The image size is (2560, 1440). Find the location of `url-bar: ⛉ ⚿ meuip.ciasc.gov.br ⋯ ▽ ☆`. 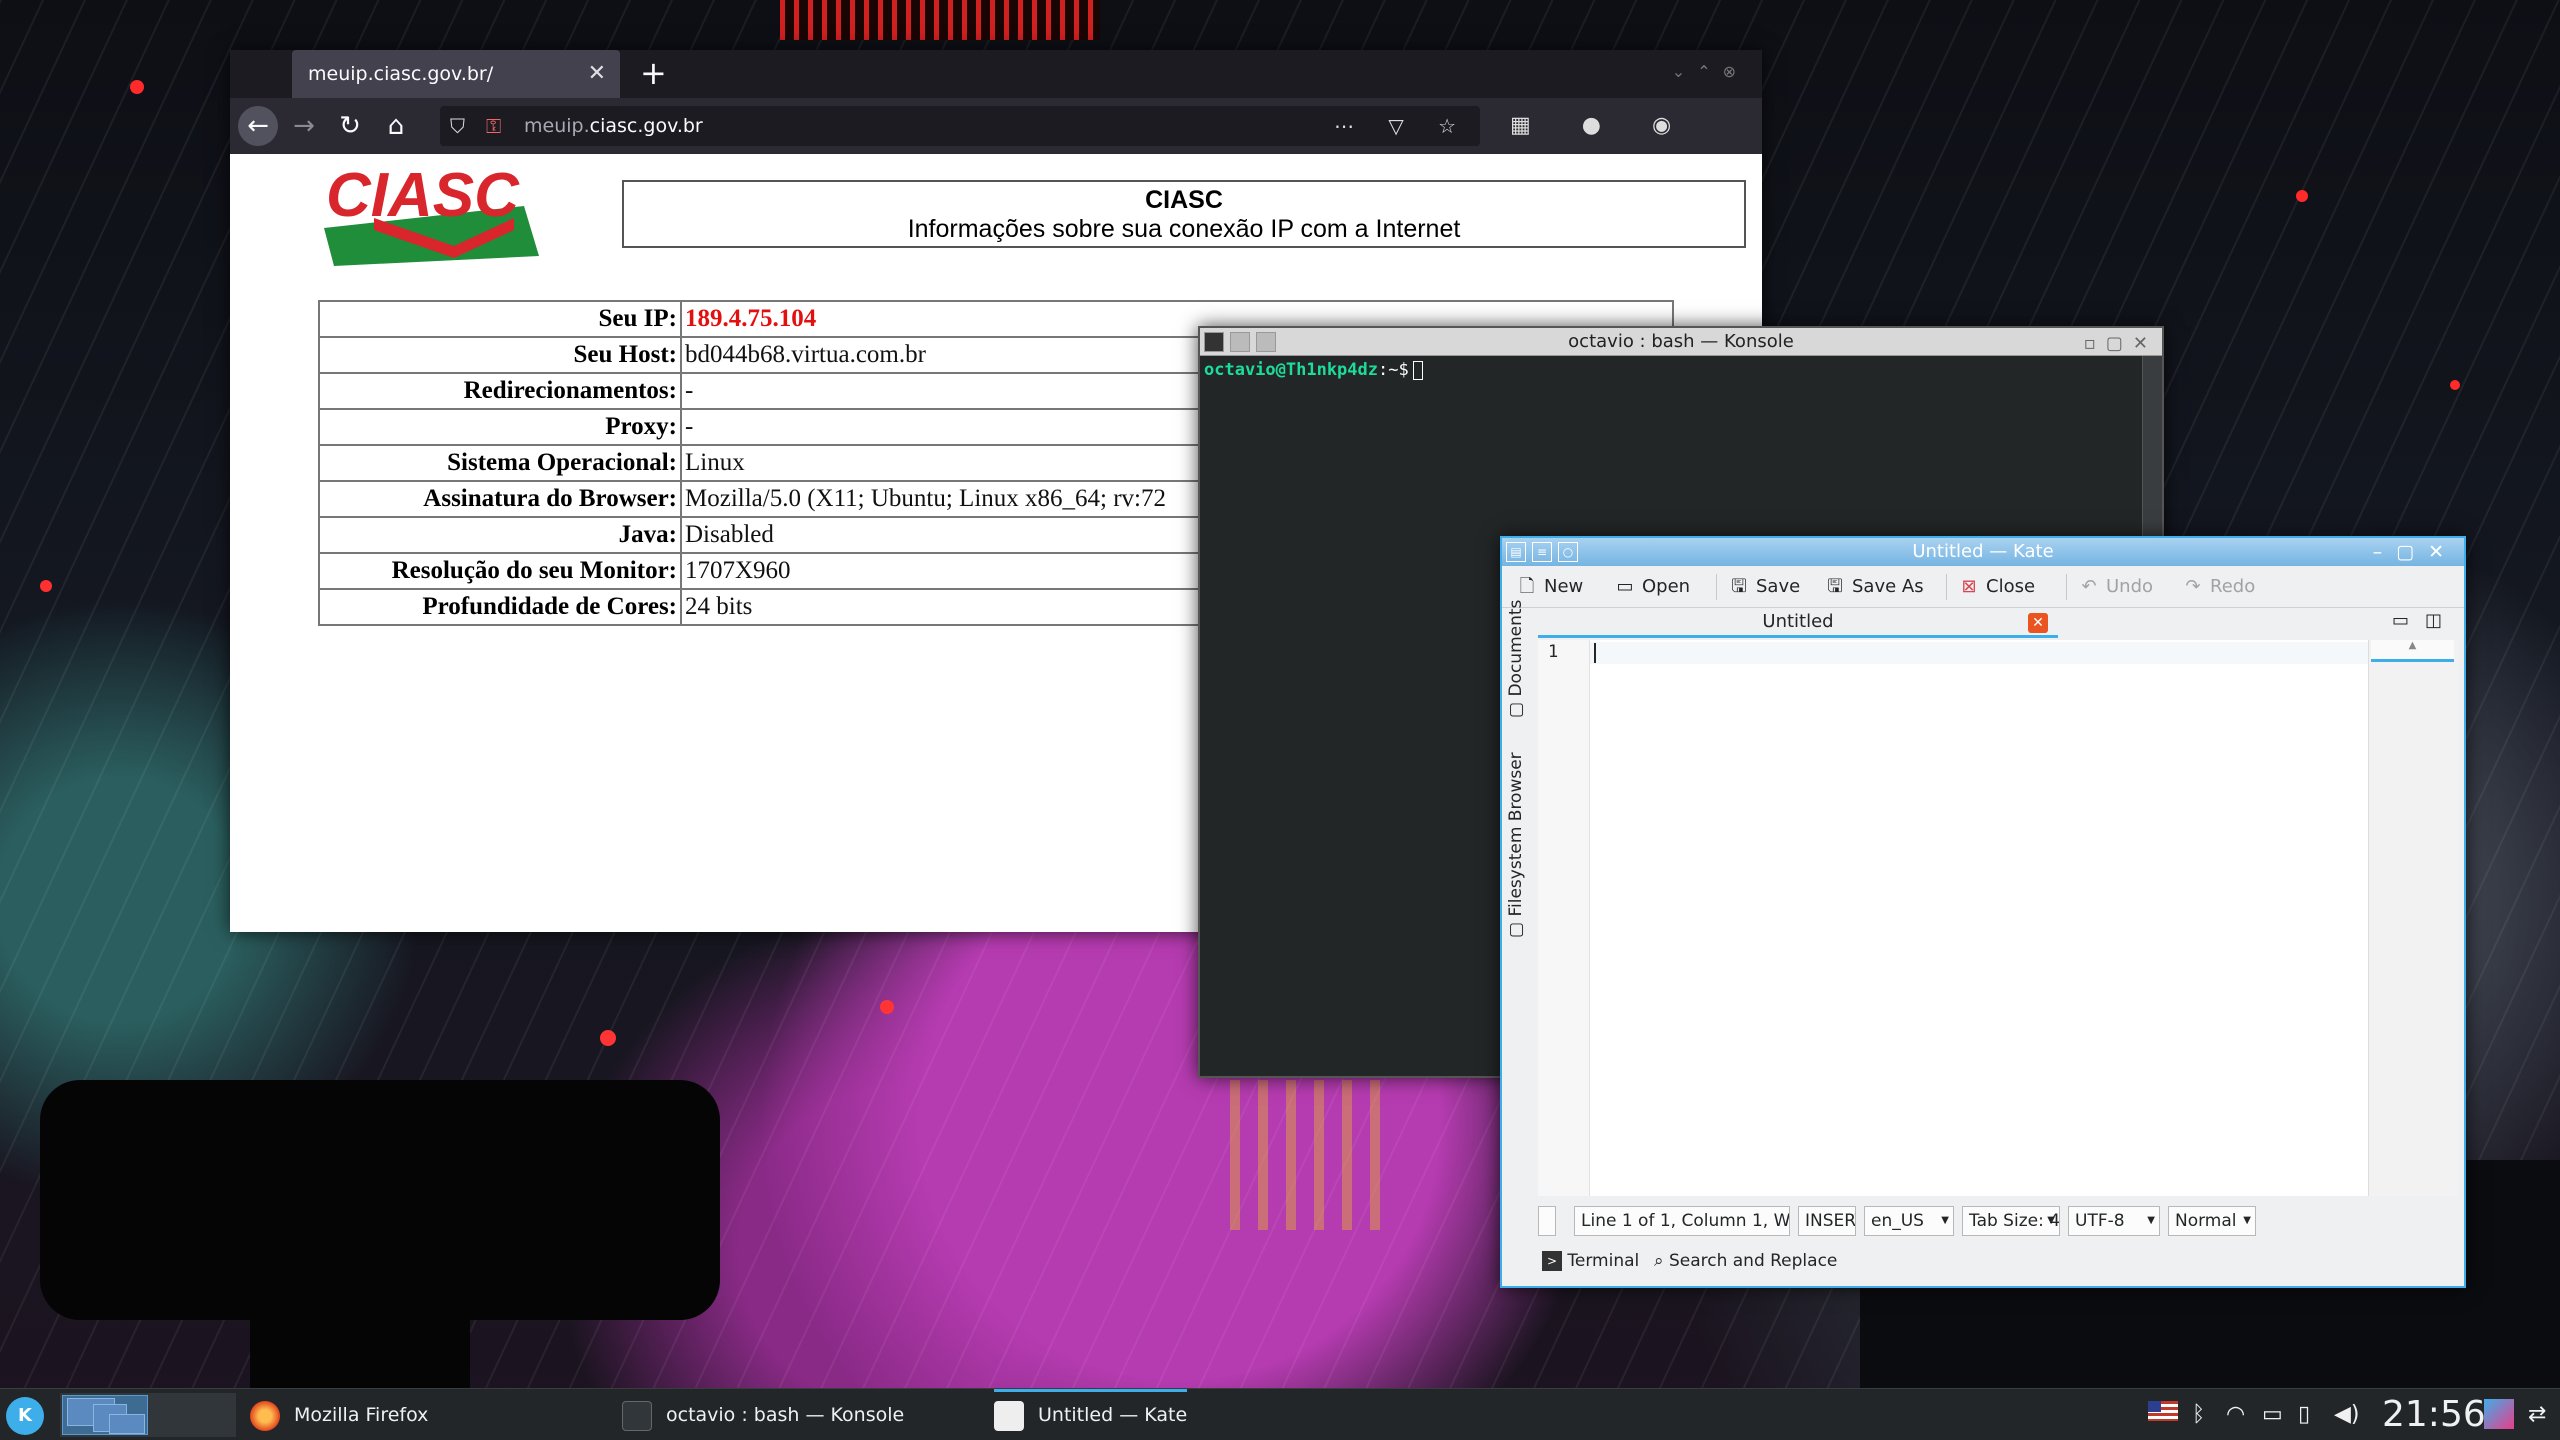

url-bar: ⛉ ⚿ meuip.ciasc.gov.br ⋯ ▽ ☆ is located at coordinates (960, 126).